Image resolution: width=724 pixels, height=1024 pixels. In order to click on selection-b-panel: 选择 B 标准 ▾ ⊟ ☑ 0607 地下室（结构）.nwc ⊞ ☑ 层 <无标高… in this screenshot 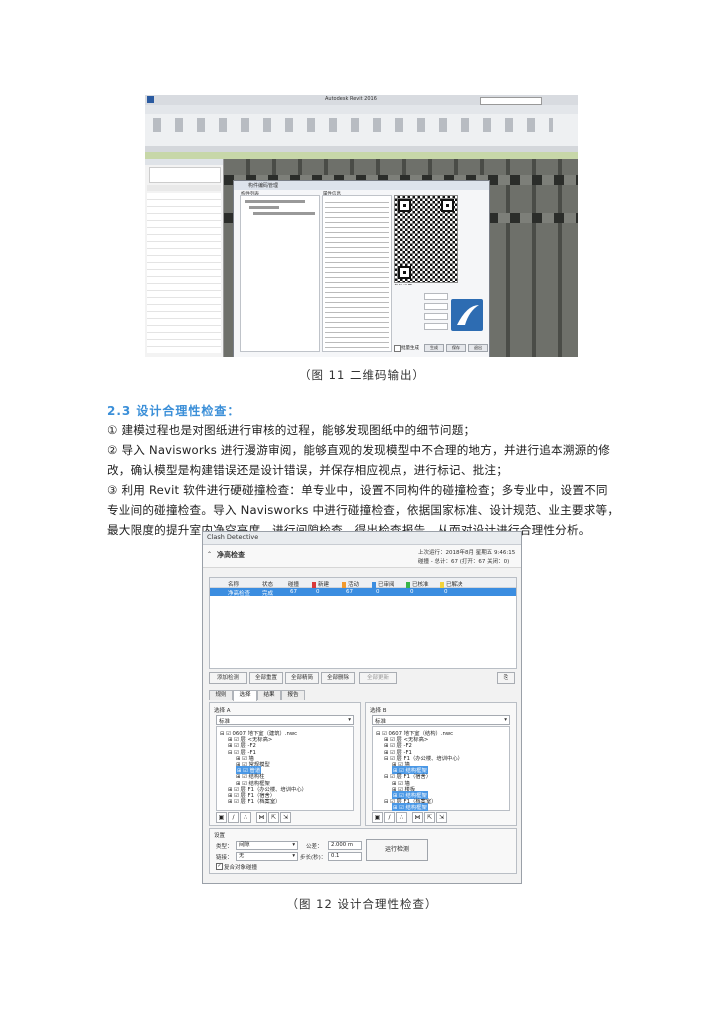, I will do `click(441, 764)`.